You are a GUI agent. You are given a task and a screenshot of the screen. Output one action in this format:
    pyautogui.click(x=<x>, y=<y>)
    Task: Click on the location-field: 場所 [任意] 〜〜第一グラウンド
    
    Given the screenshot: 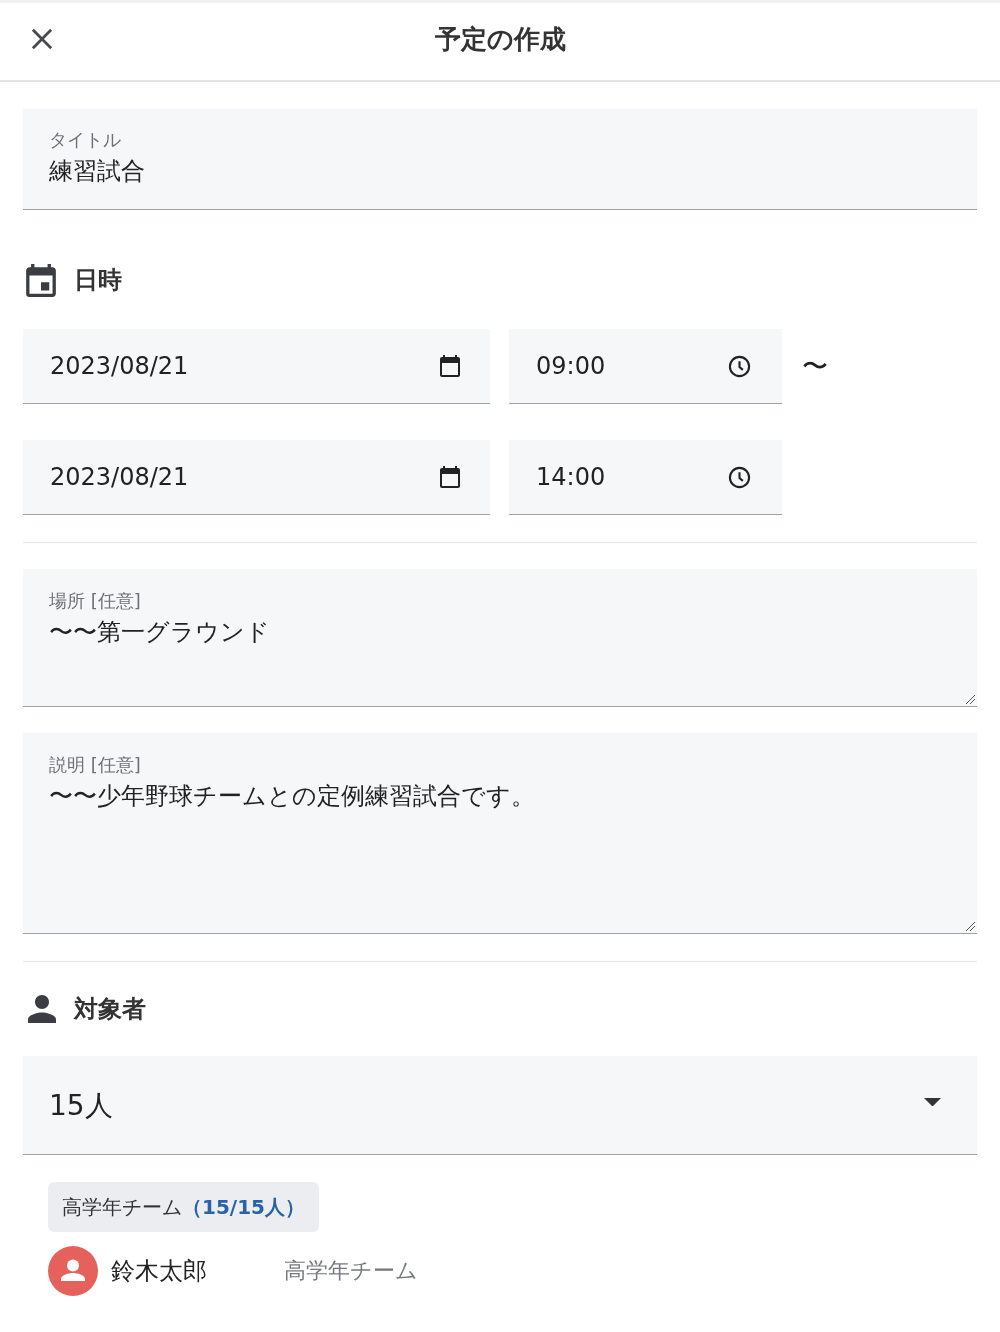 What is the action you would take?
    pyautogui.click(x=500, y=638)
    